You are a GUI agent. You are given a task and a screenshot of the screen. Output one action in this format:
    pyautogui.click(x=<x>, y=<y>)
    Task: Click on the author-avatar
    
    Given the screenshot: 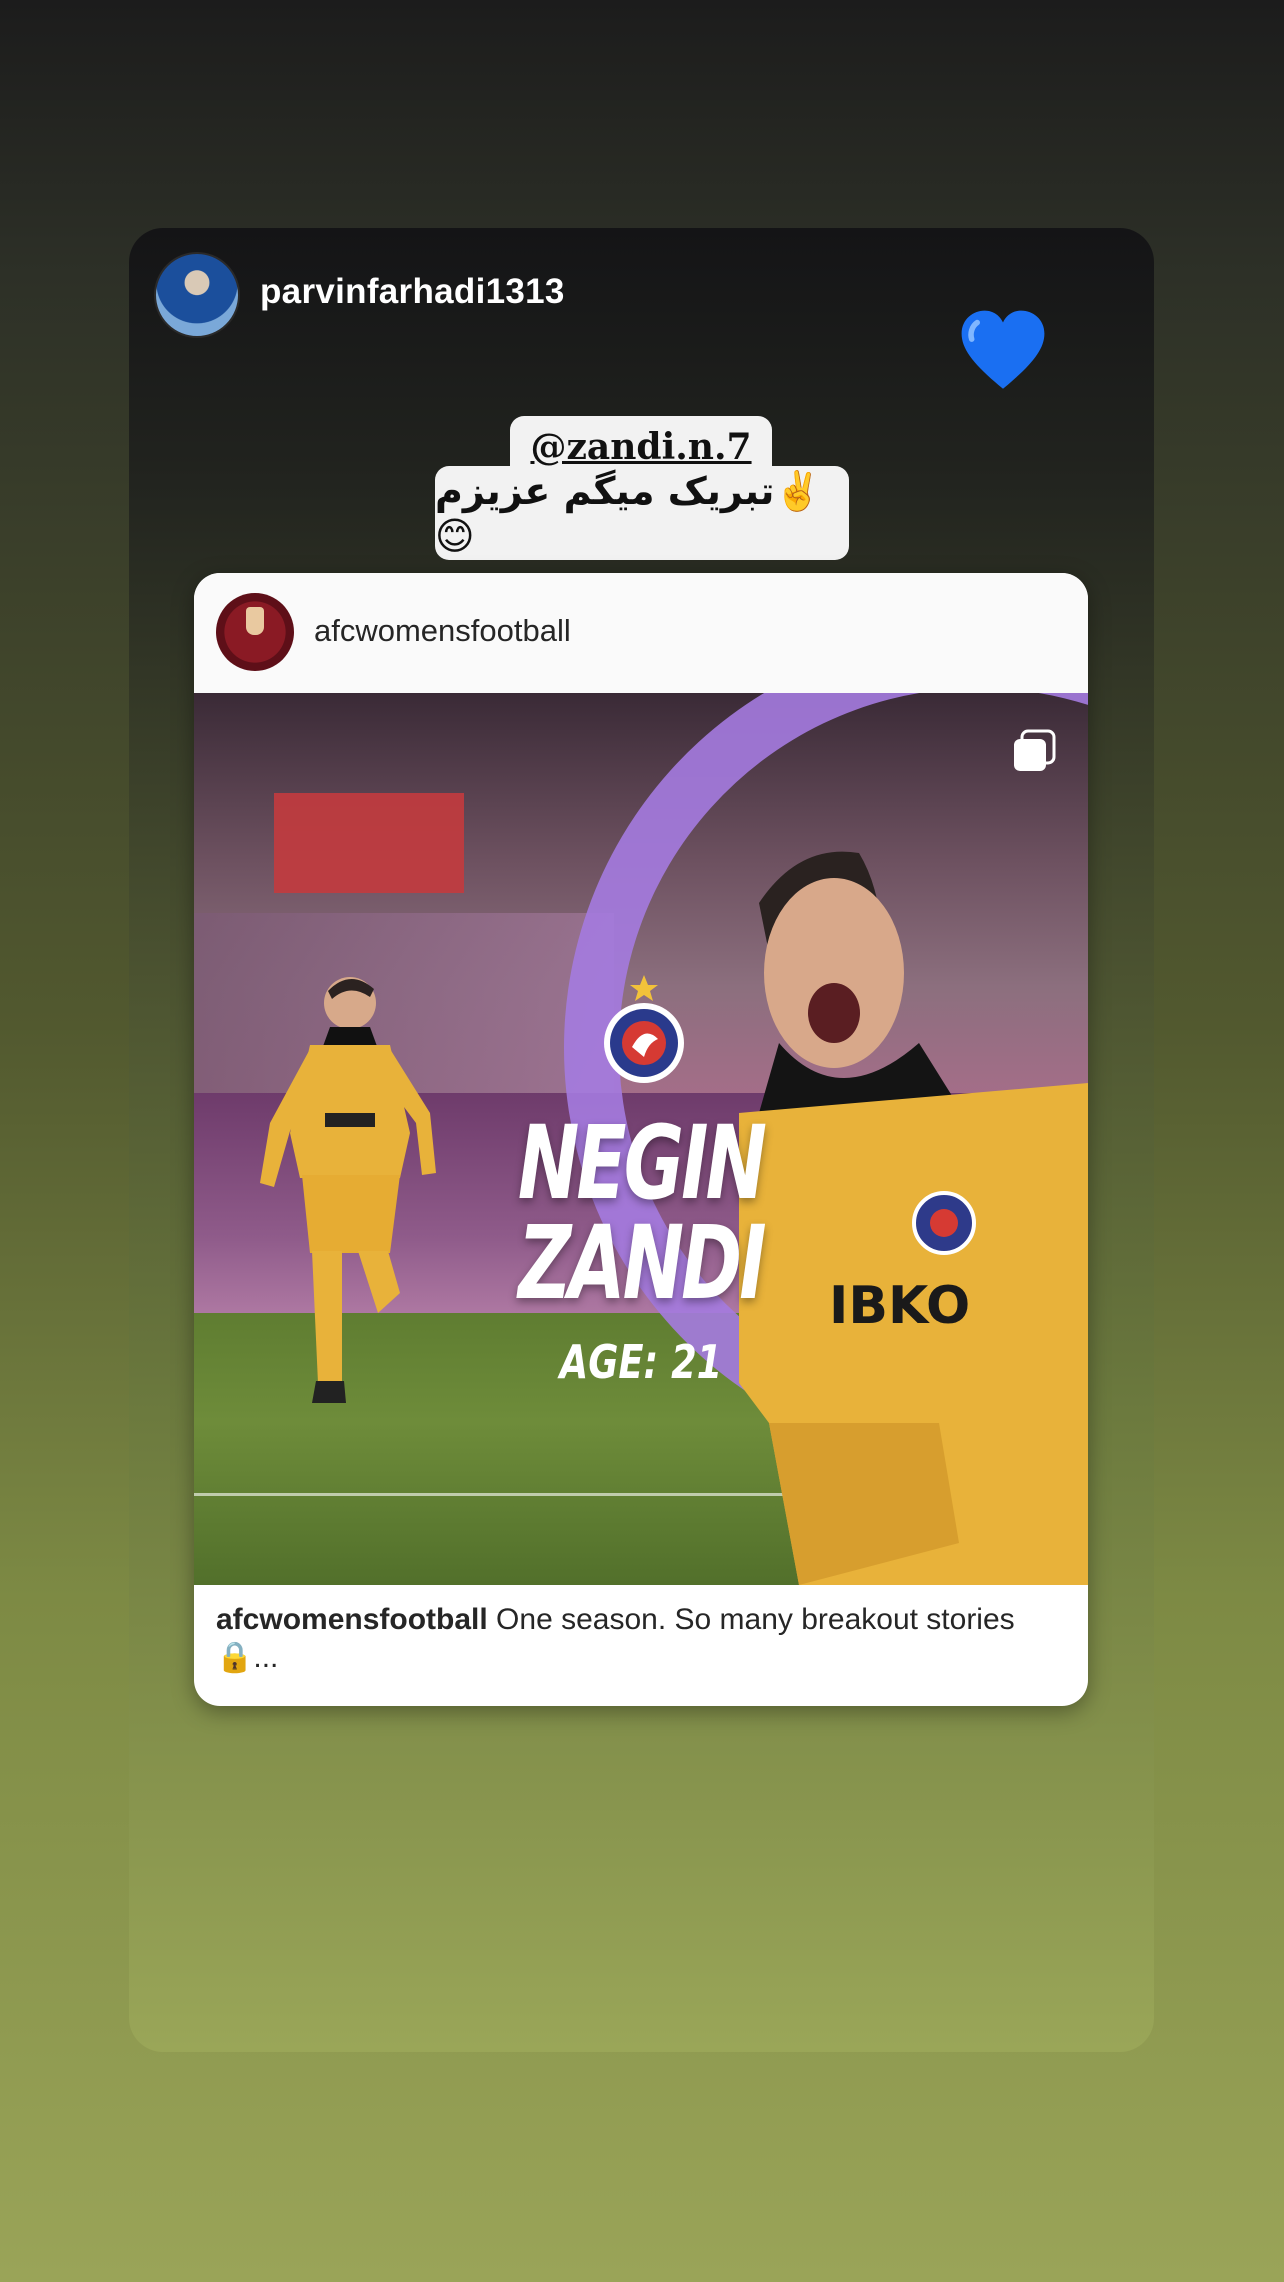 What is the action you would take?
    pyautogui.click(x=197, y=295)
    